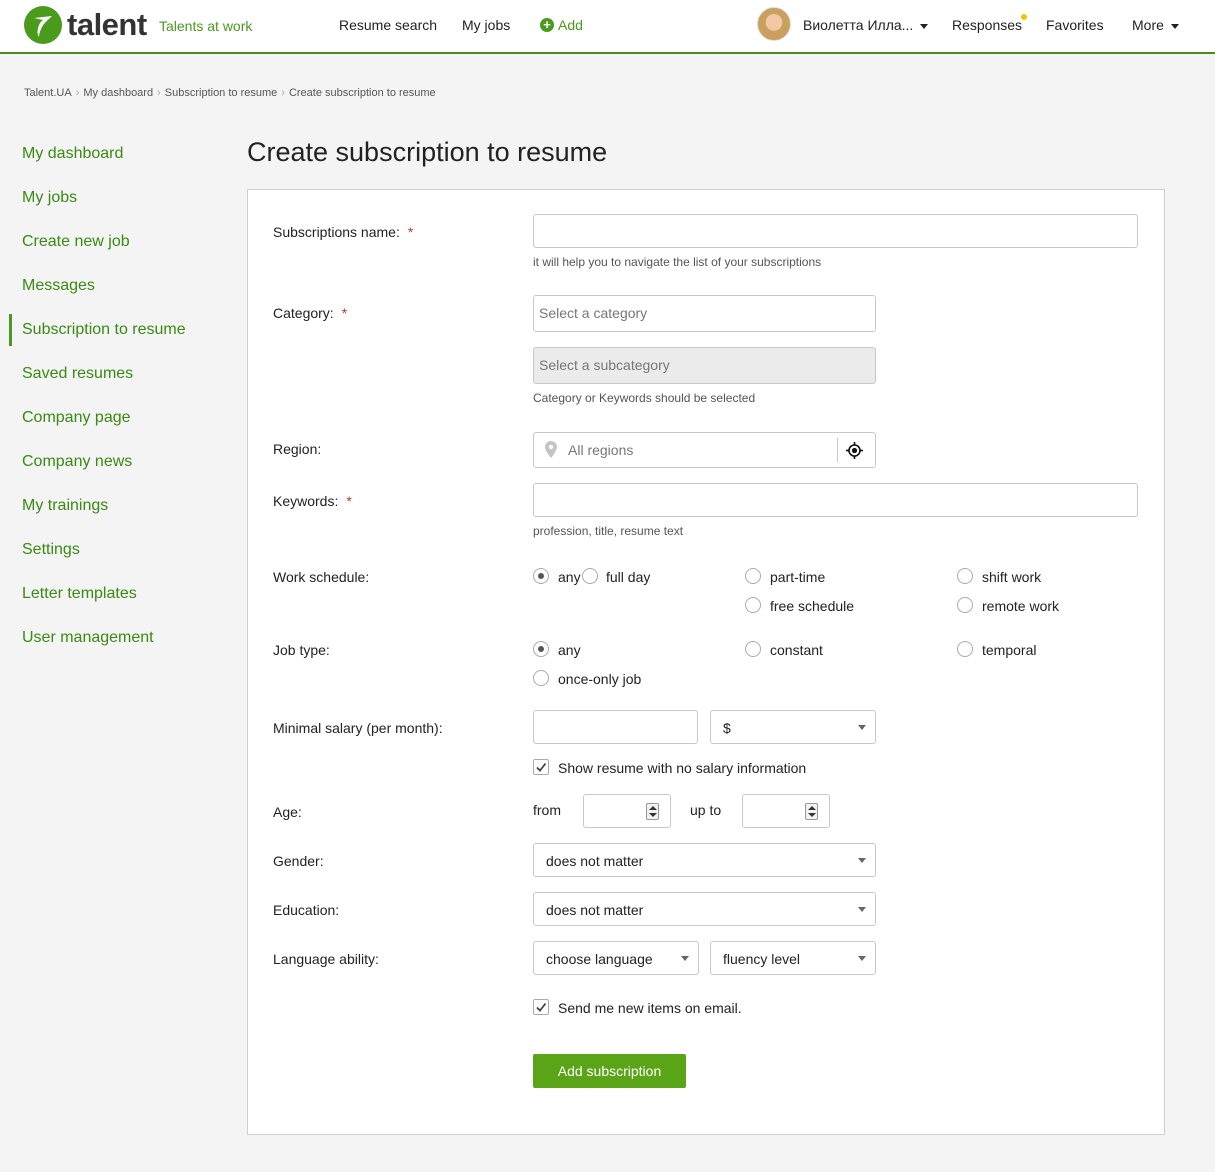 This screenshot has height=1172, width=1215. What do you see at coordinates (652, 811) in the screenshot?
I see `age-from-spinner` at bounding box center [652, 811].